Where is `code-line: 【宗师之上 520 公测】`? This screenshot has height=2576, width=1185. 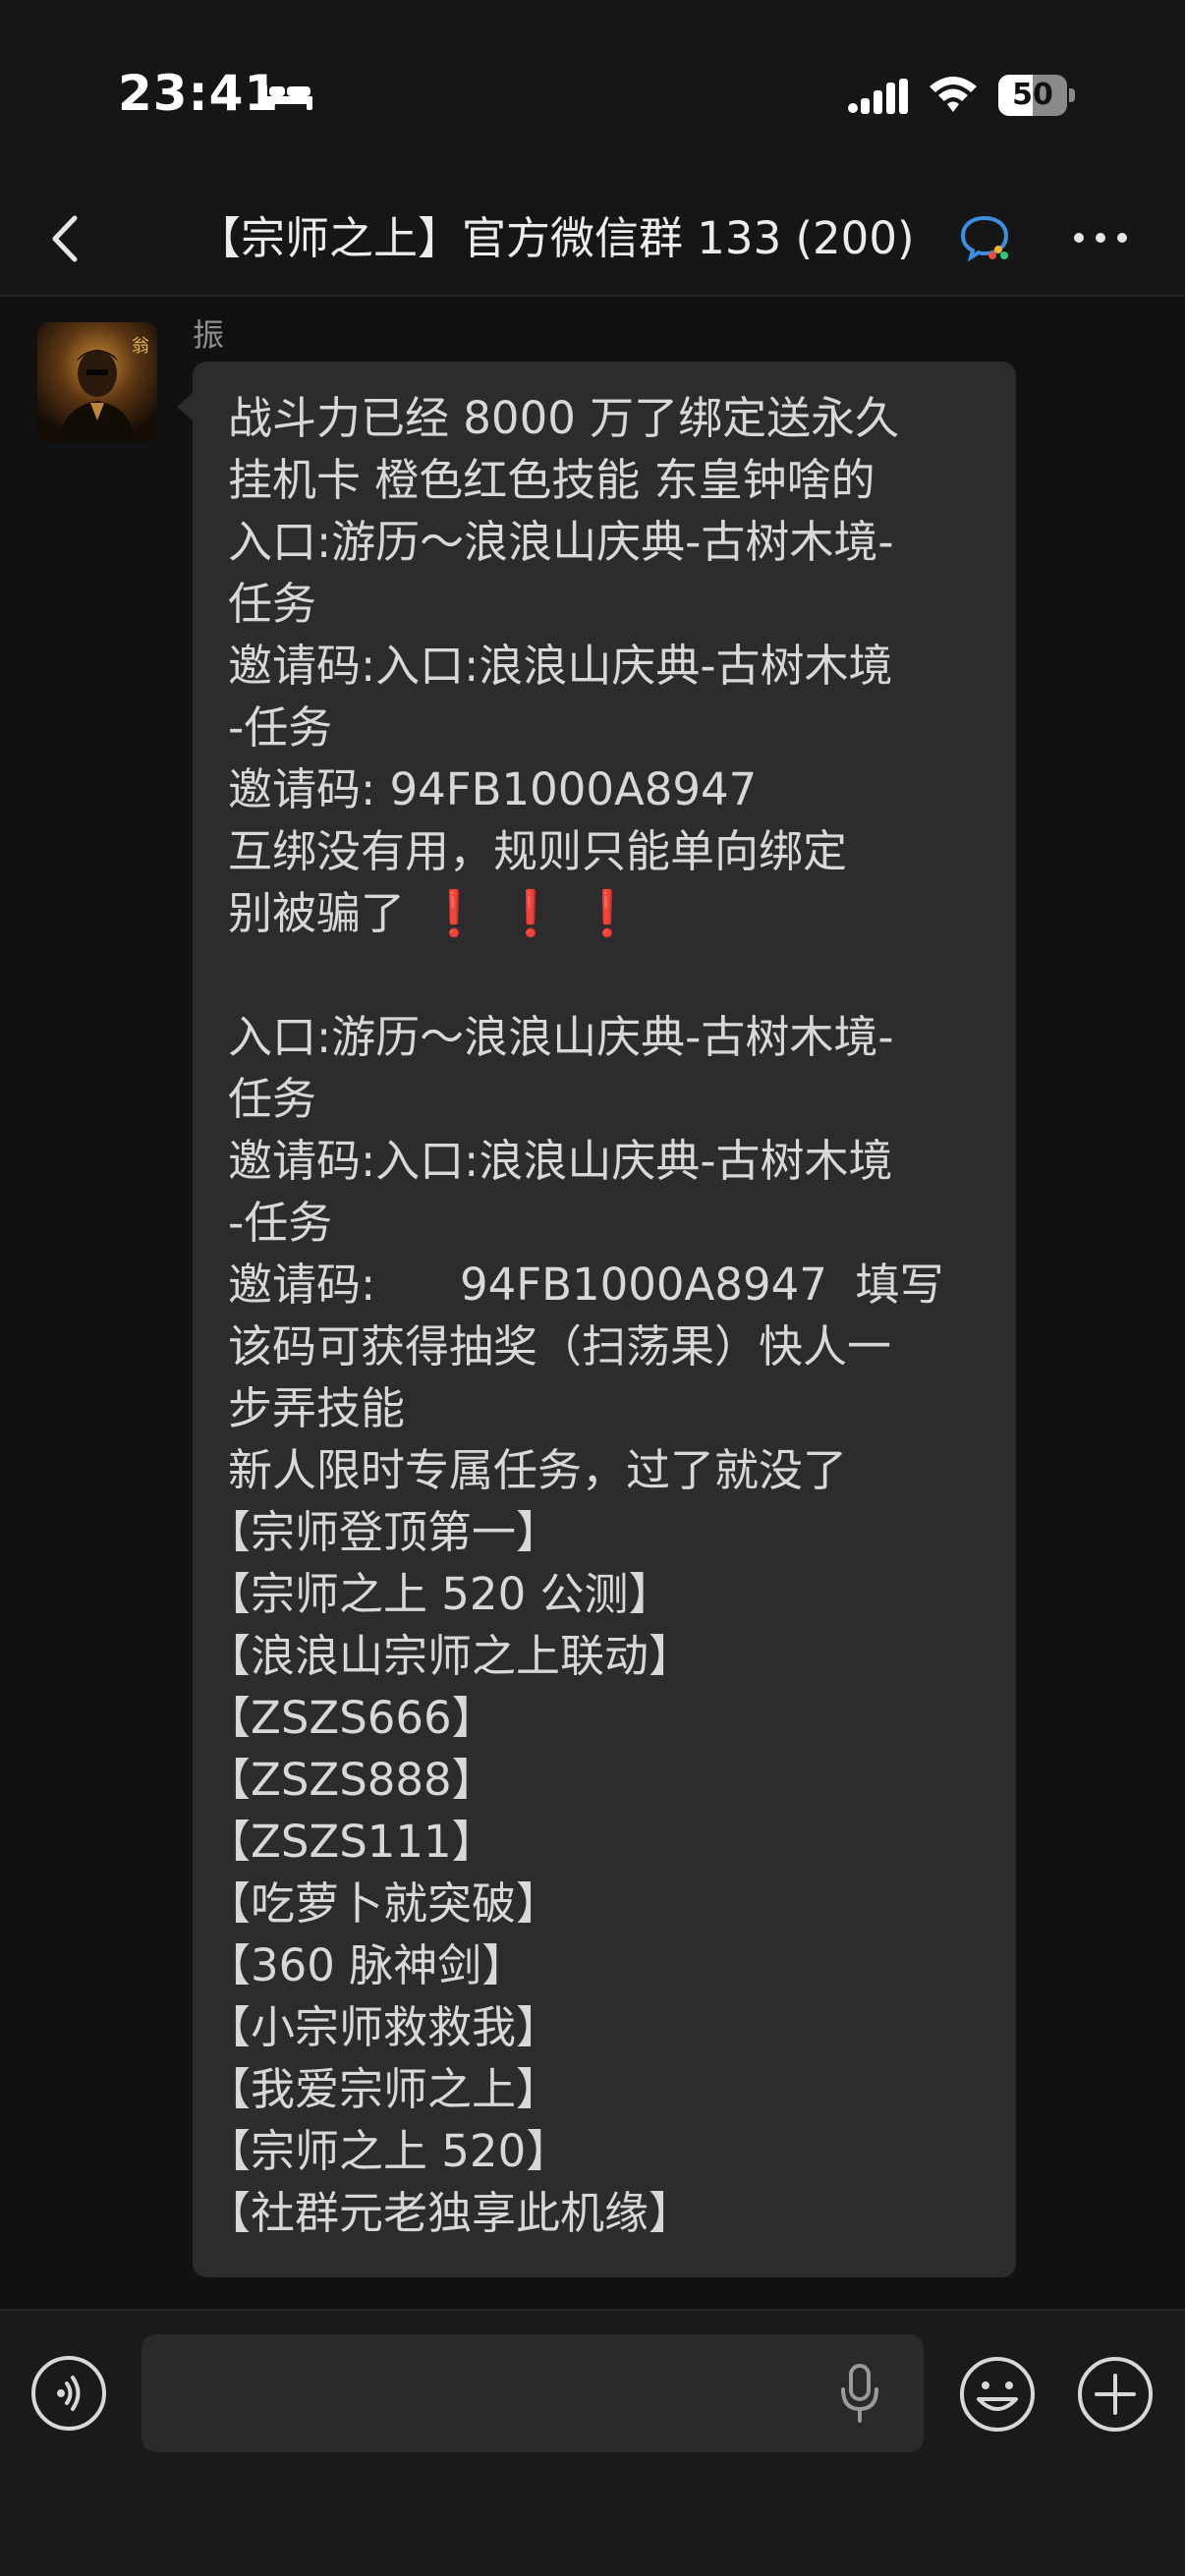
code-line: 【宗师之上 520 公测】 is located at coordinates (440, 1594).